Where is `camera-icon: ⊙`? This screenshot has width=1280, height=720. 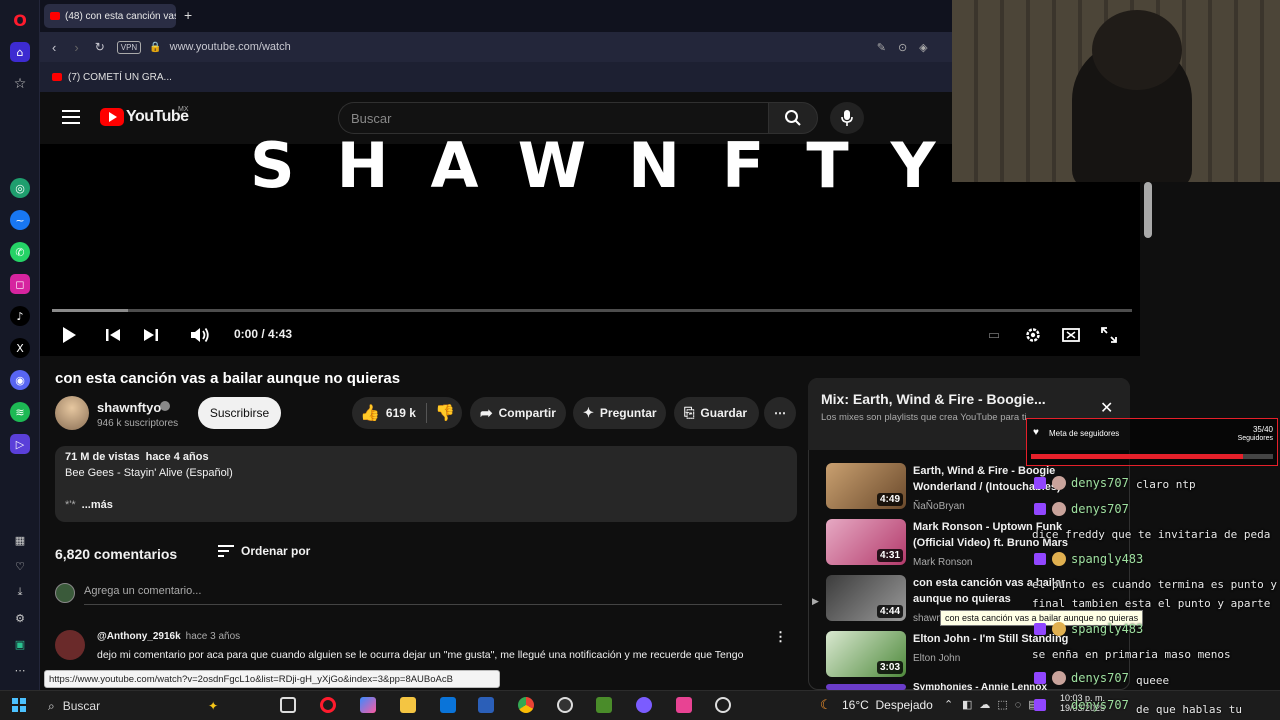
camera-icon: ⊙ is located at coordinates (902, 47).